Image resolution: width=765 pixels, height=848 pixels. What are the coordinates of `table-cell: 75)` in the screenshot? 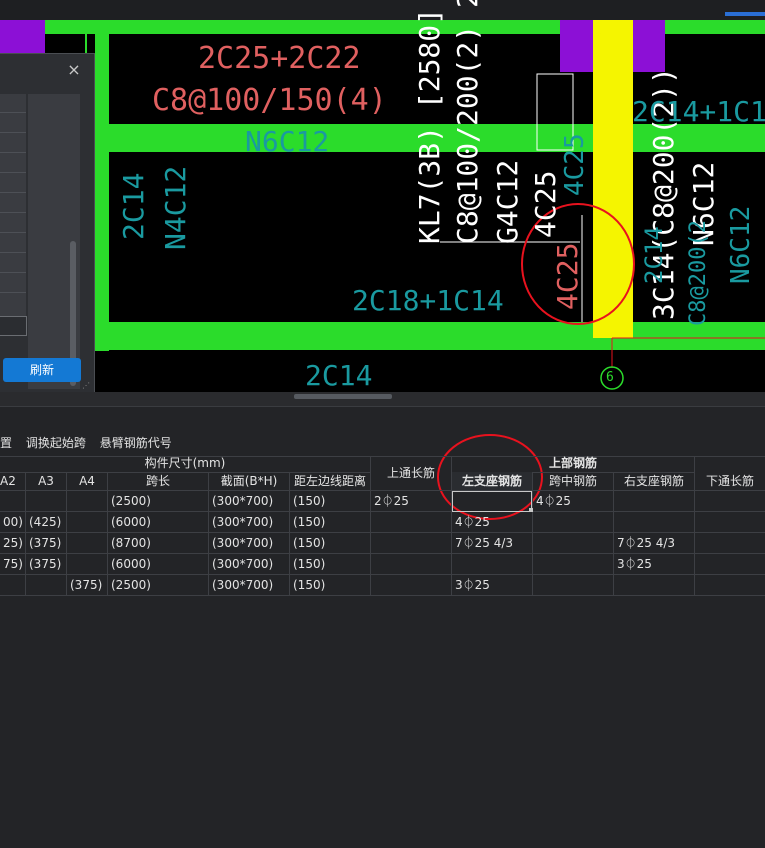 It's located at (14, 564).